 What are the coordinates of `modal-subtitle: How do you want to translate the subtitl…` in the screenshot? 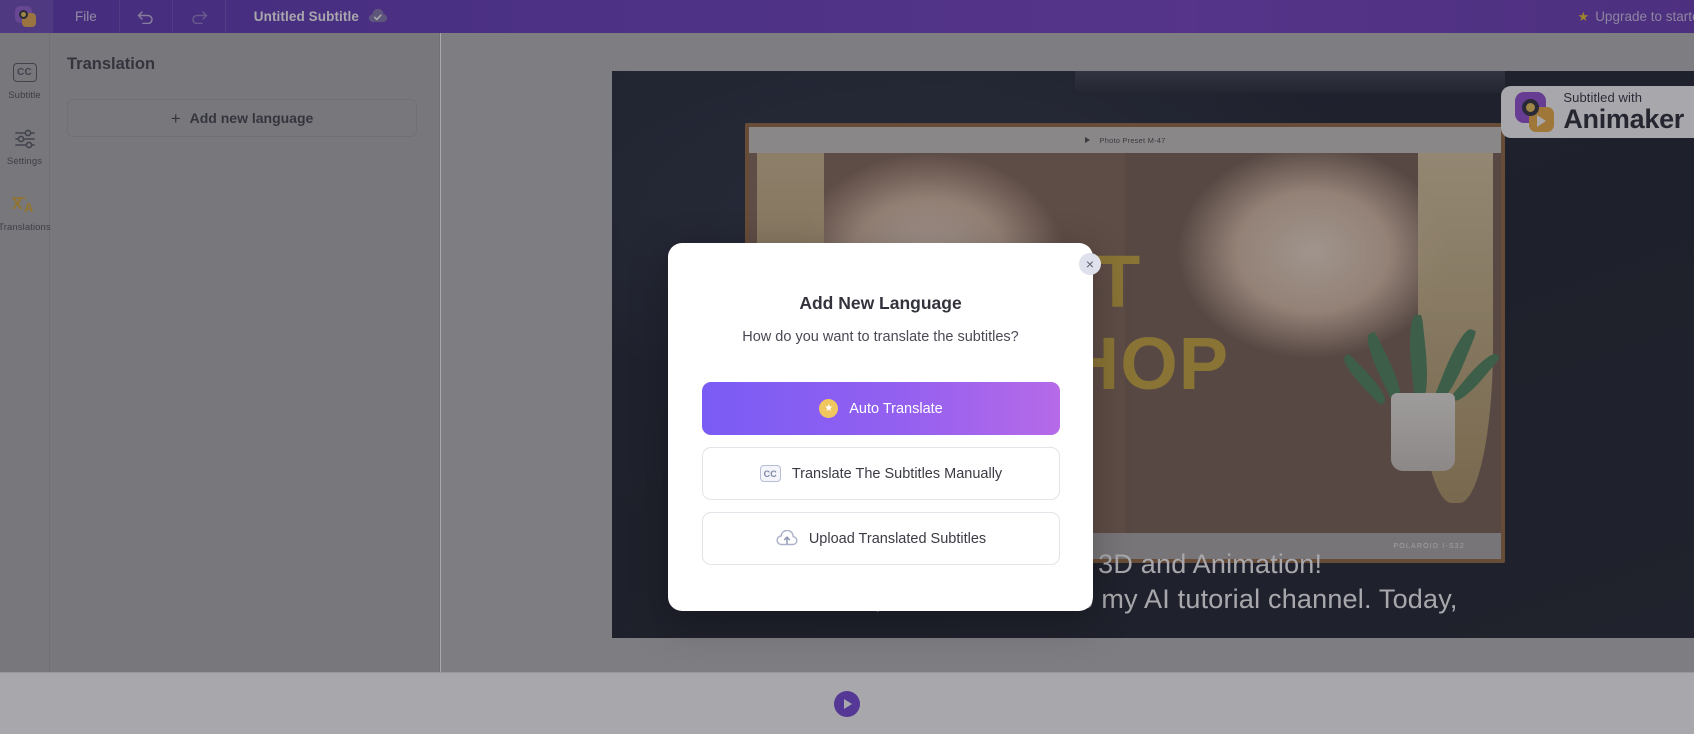 It's located at (880, 337).